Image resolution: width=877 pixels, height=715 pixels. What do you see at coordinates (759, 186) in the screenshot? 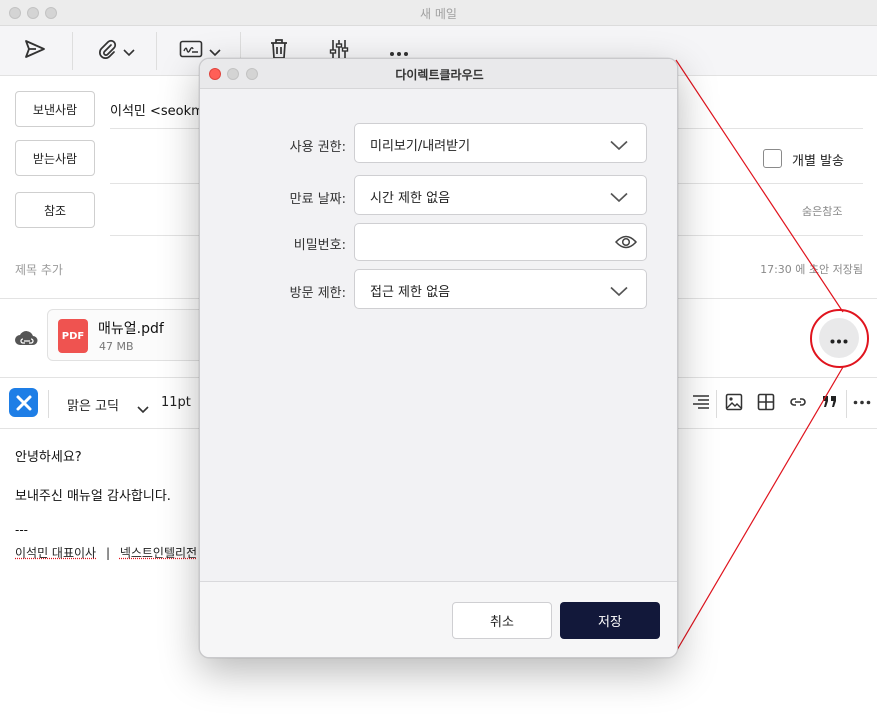
I see `callout-line-top` at bounding box center [759, 186].